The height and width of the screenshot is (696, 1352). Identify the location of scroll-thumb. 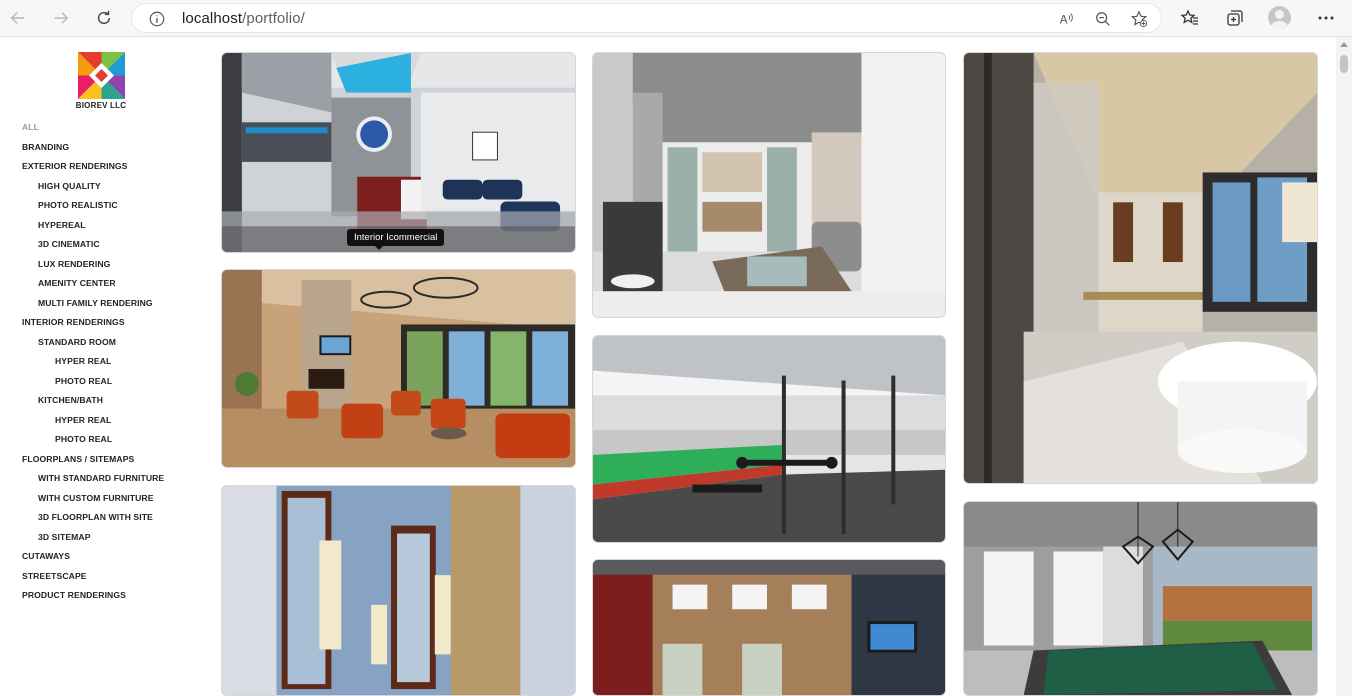
(1344, 64).